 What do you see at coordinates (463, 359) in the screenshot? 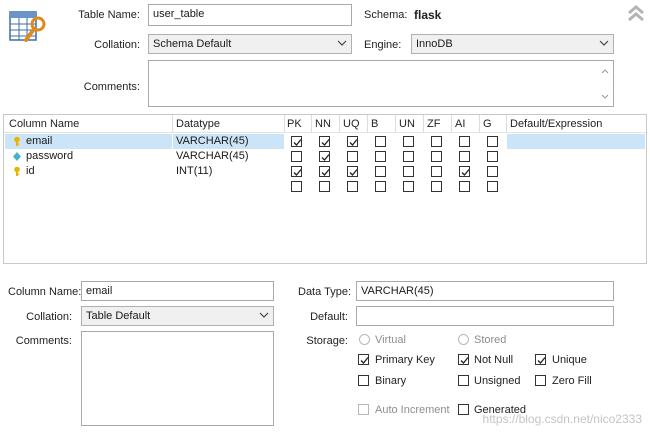
I see `not-null-checkbox` at bounding box center [463, 359].